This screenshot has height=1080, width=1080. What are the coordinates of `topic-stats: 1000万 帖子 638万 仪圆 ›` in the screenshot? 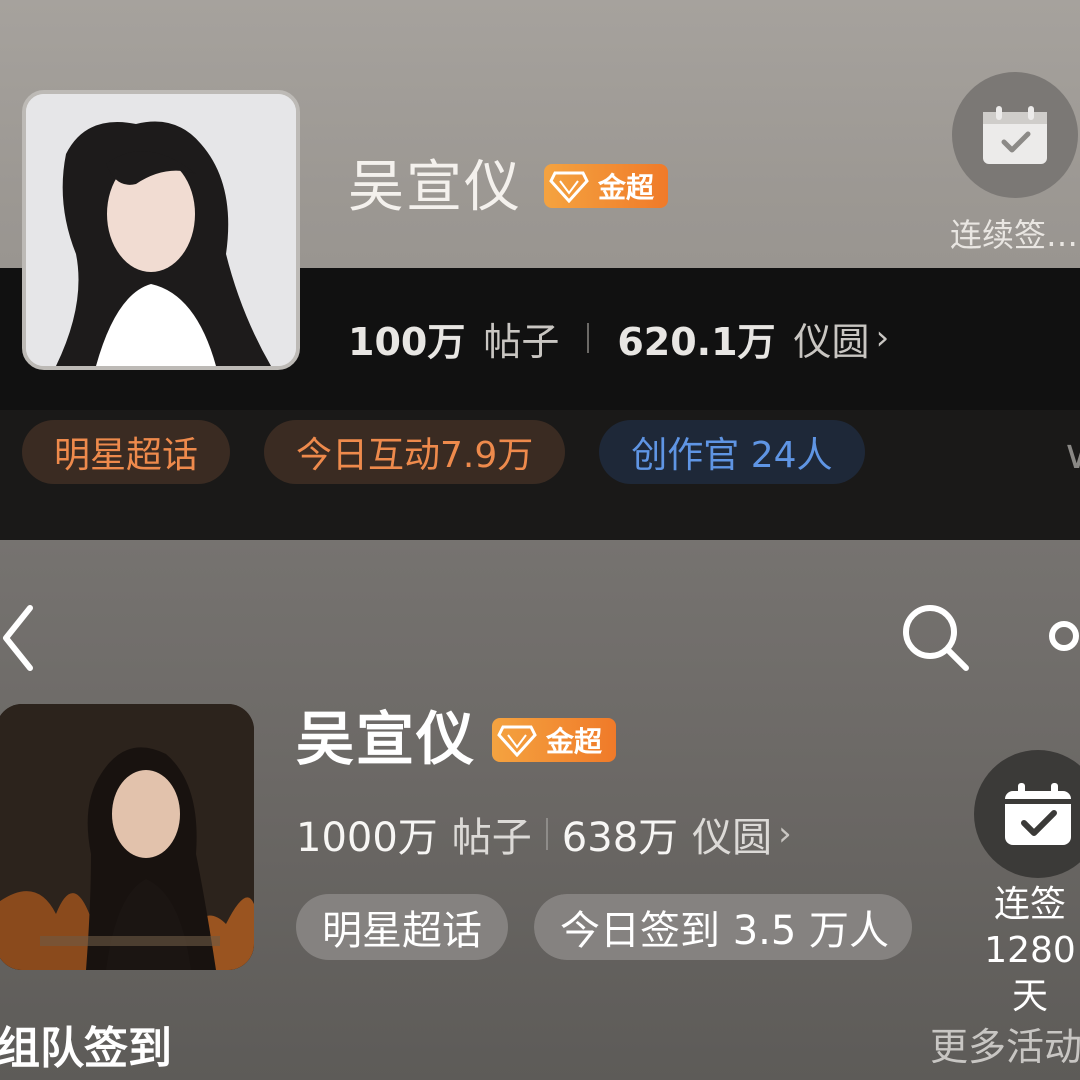 It's located at (544, 834).